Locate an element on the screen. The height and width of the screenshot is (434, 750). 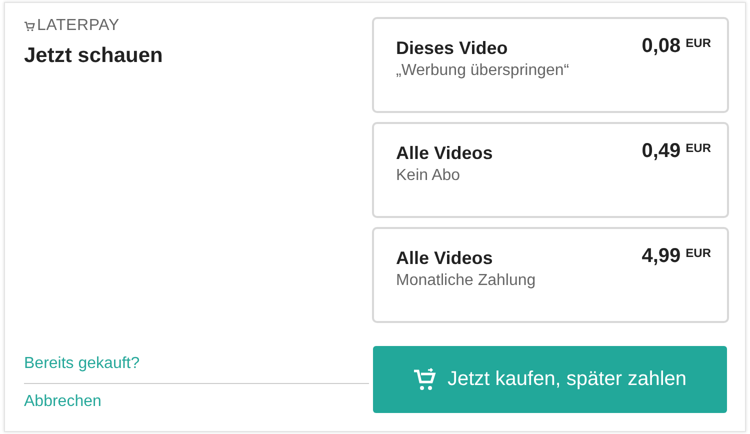
dialog-title: Jetzt schauen is located at coordinates (93, 56).